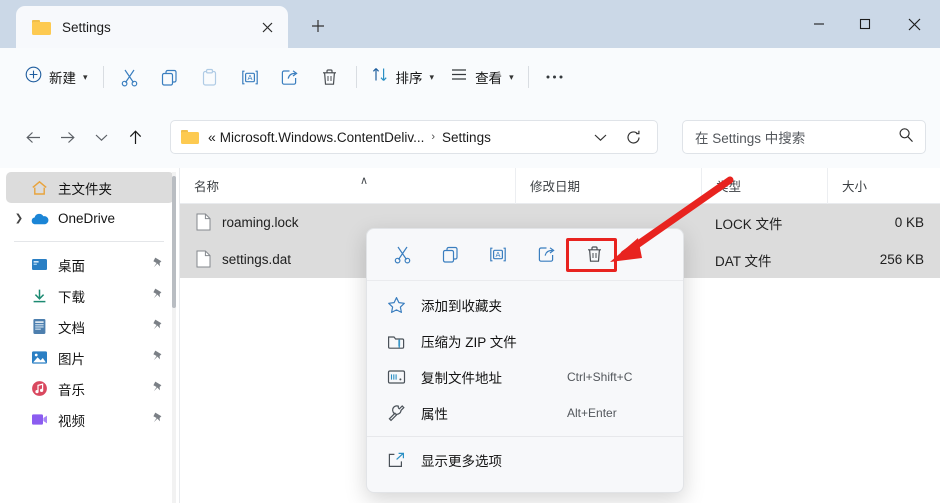 The image size is (940, 503). Describe the element at coordinates (90, 264) in the screenshot. I see `sidebar-item-desktop: 桌面` at that location.